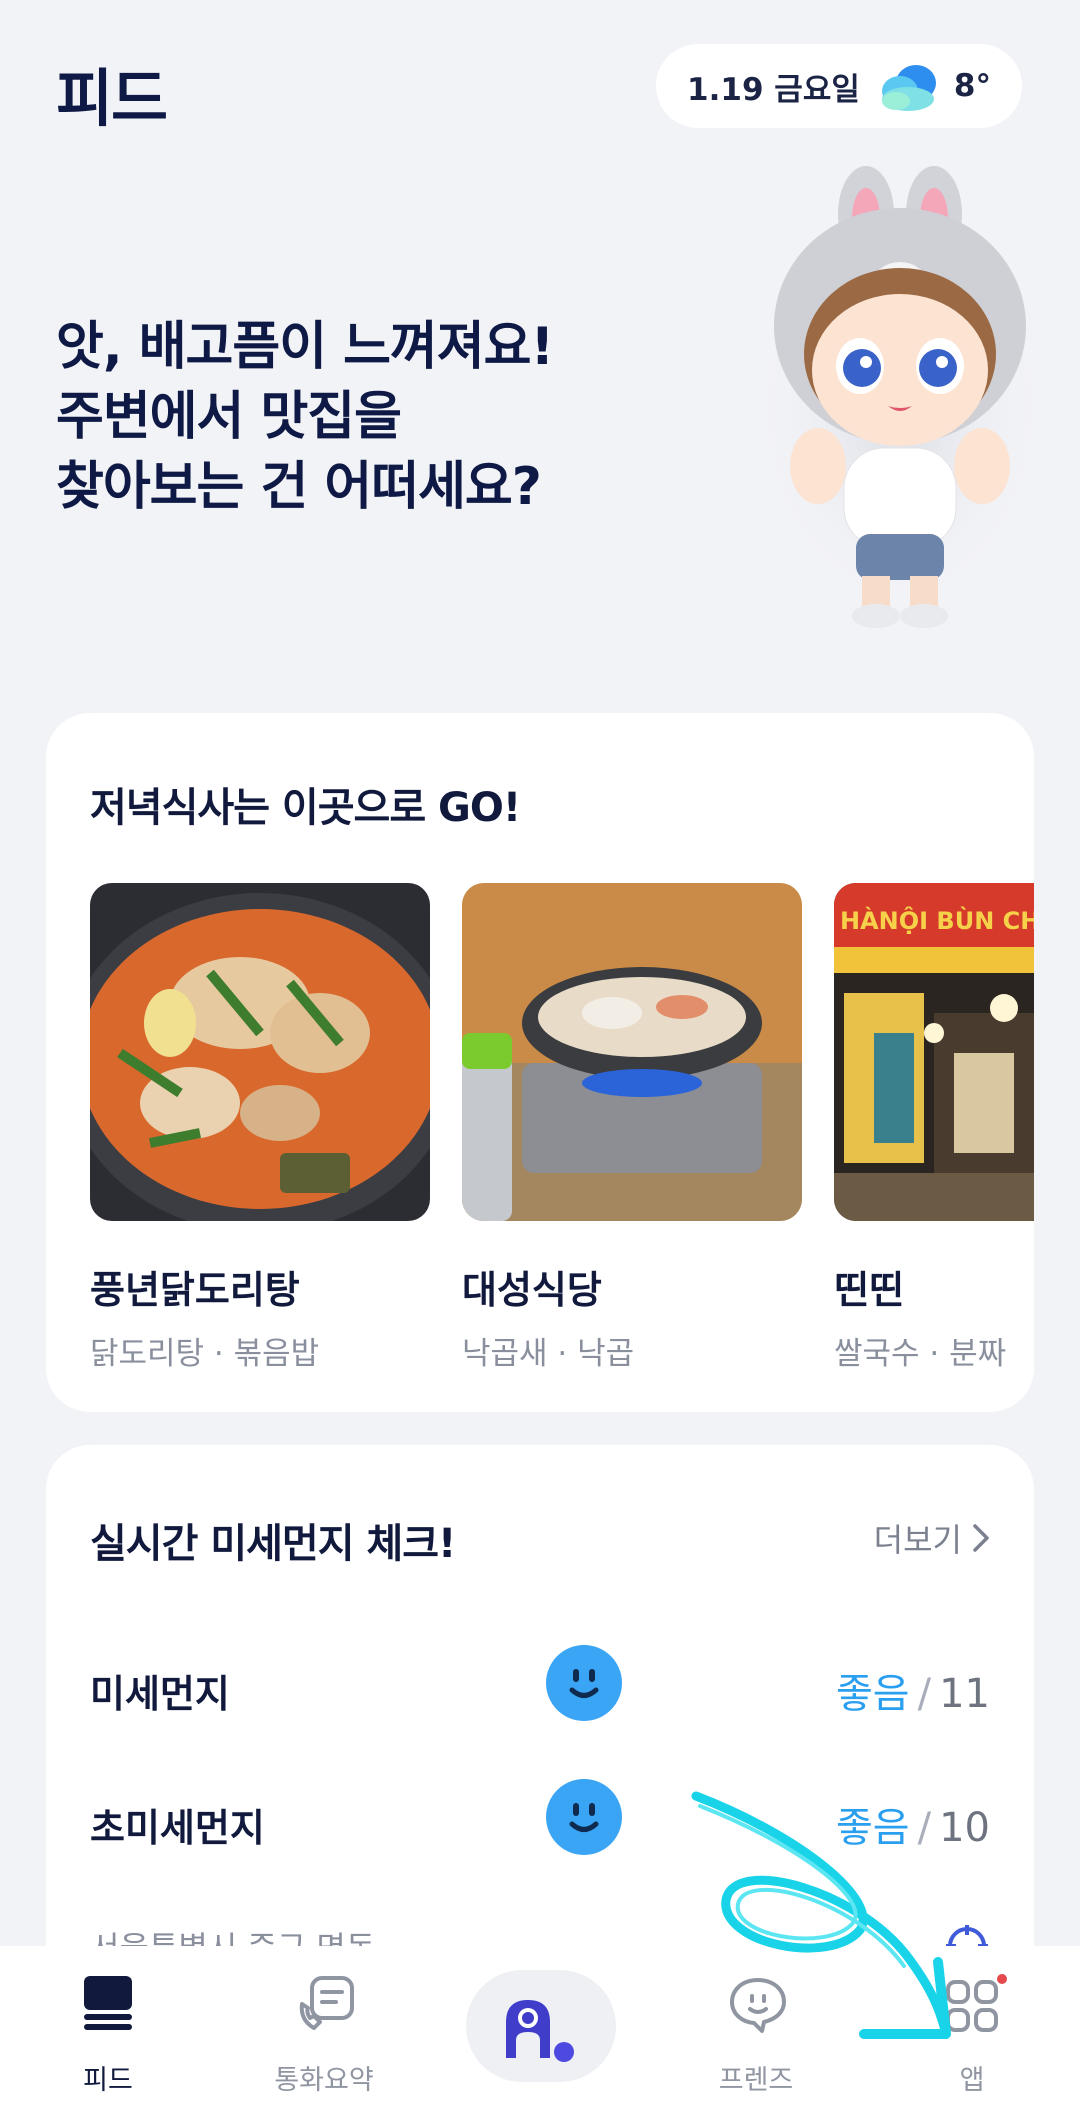 The height and width of the screenshot is (2106, 1080). Describe the element at coordinates (112, 98) in the screenshot. I see `page-title: 피드` at that location.